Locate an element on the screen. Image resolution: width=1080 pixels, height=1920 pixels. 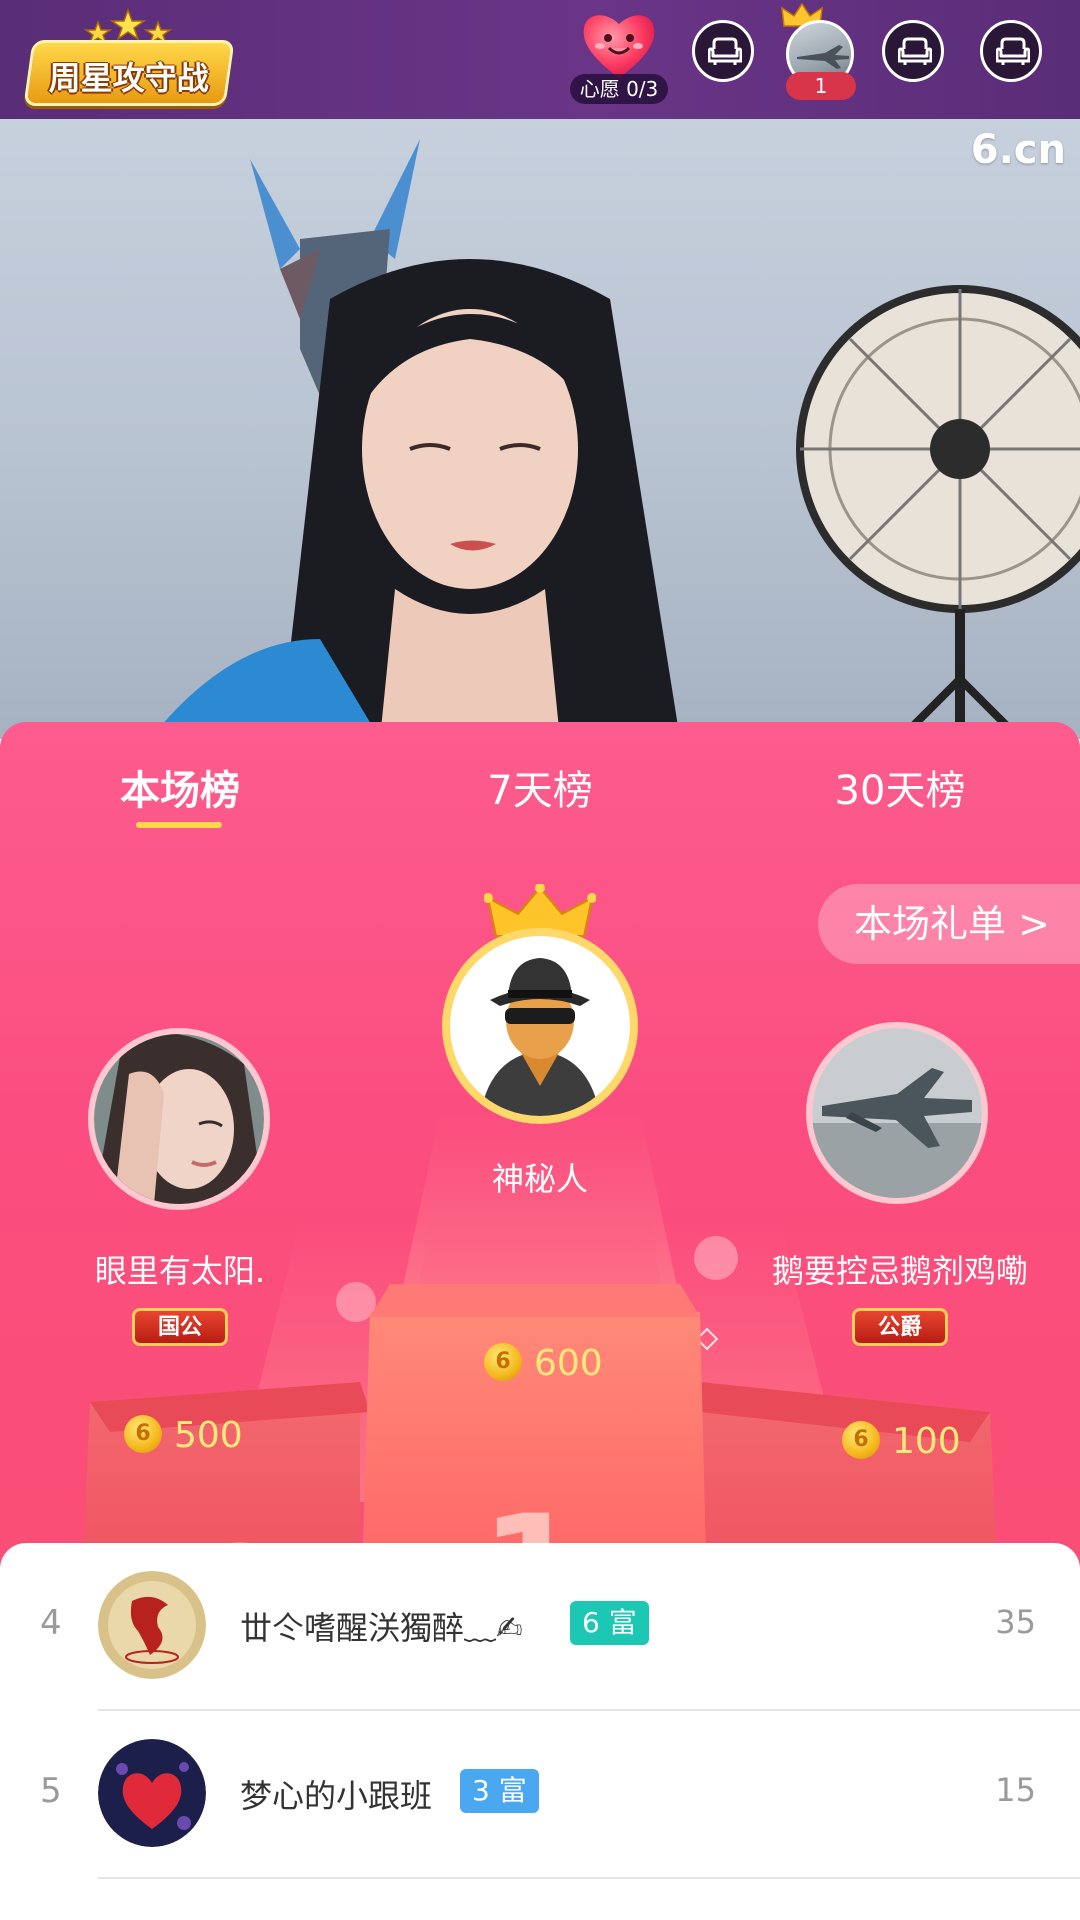
second-place-avatar is located at coordinates (179, 1119).